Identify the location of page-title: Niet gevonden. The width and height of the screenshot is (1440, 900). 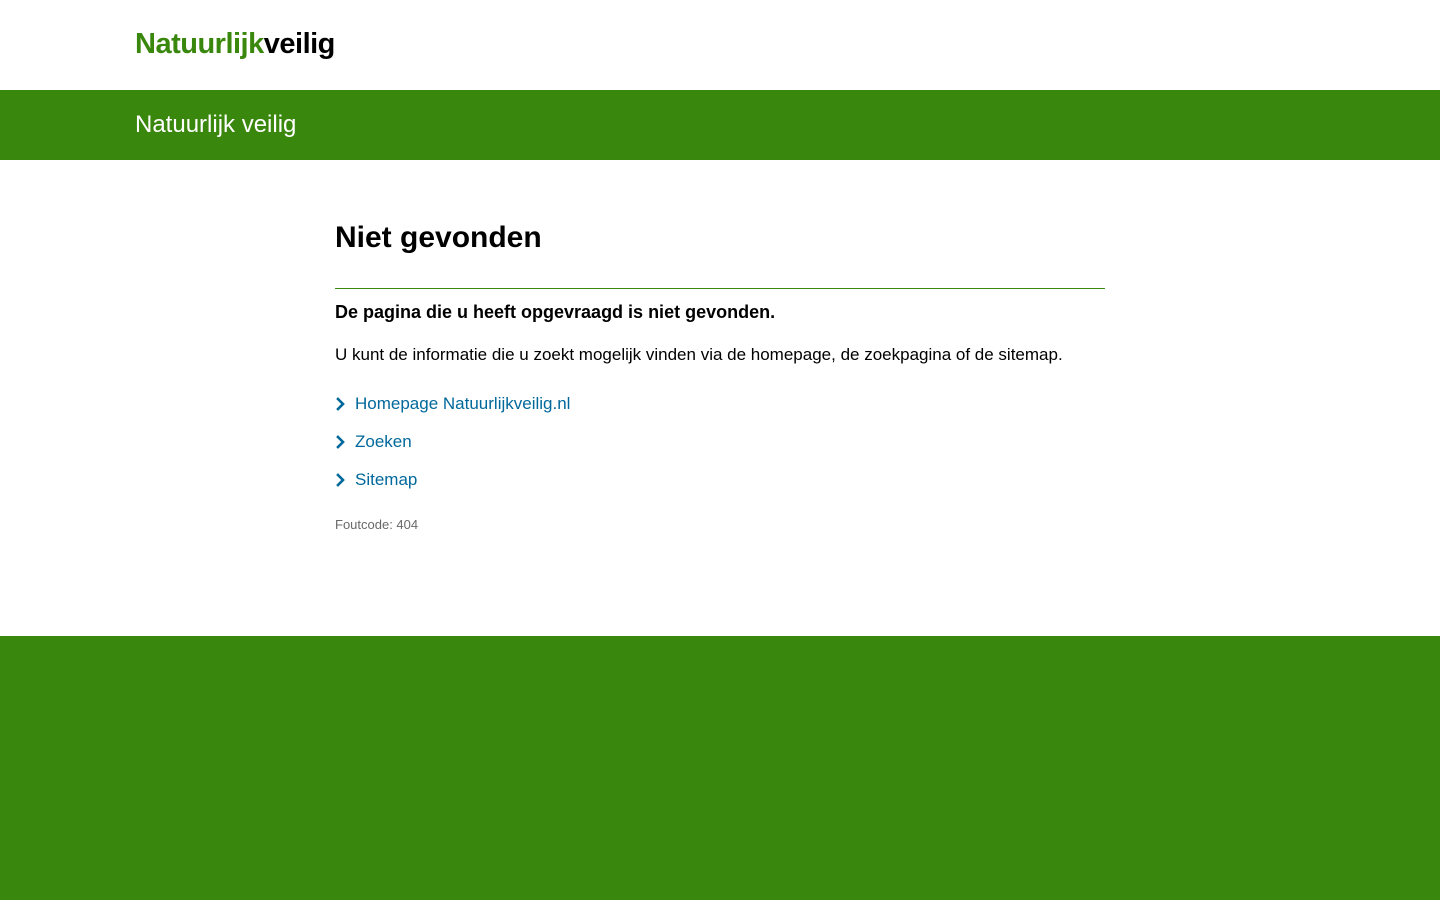
(438, 237).